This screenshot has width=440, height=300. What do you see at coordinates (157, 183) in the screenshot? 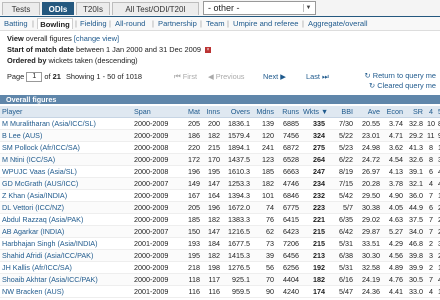
I see `cell-span: 2000-2007` at bounding box center [157, 183].